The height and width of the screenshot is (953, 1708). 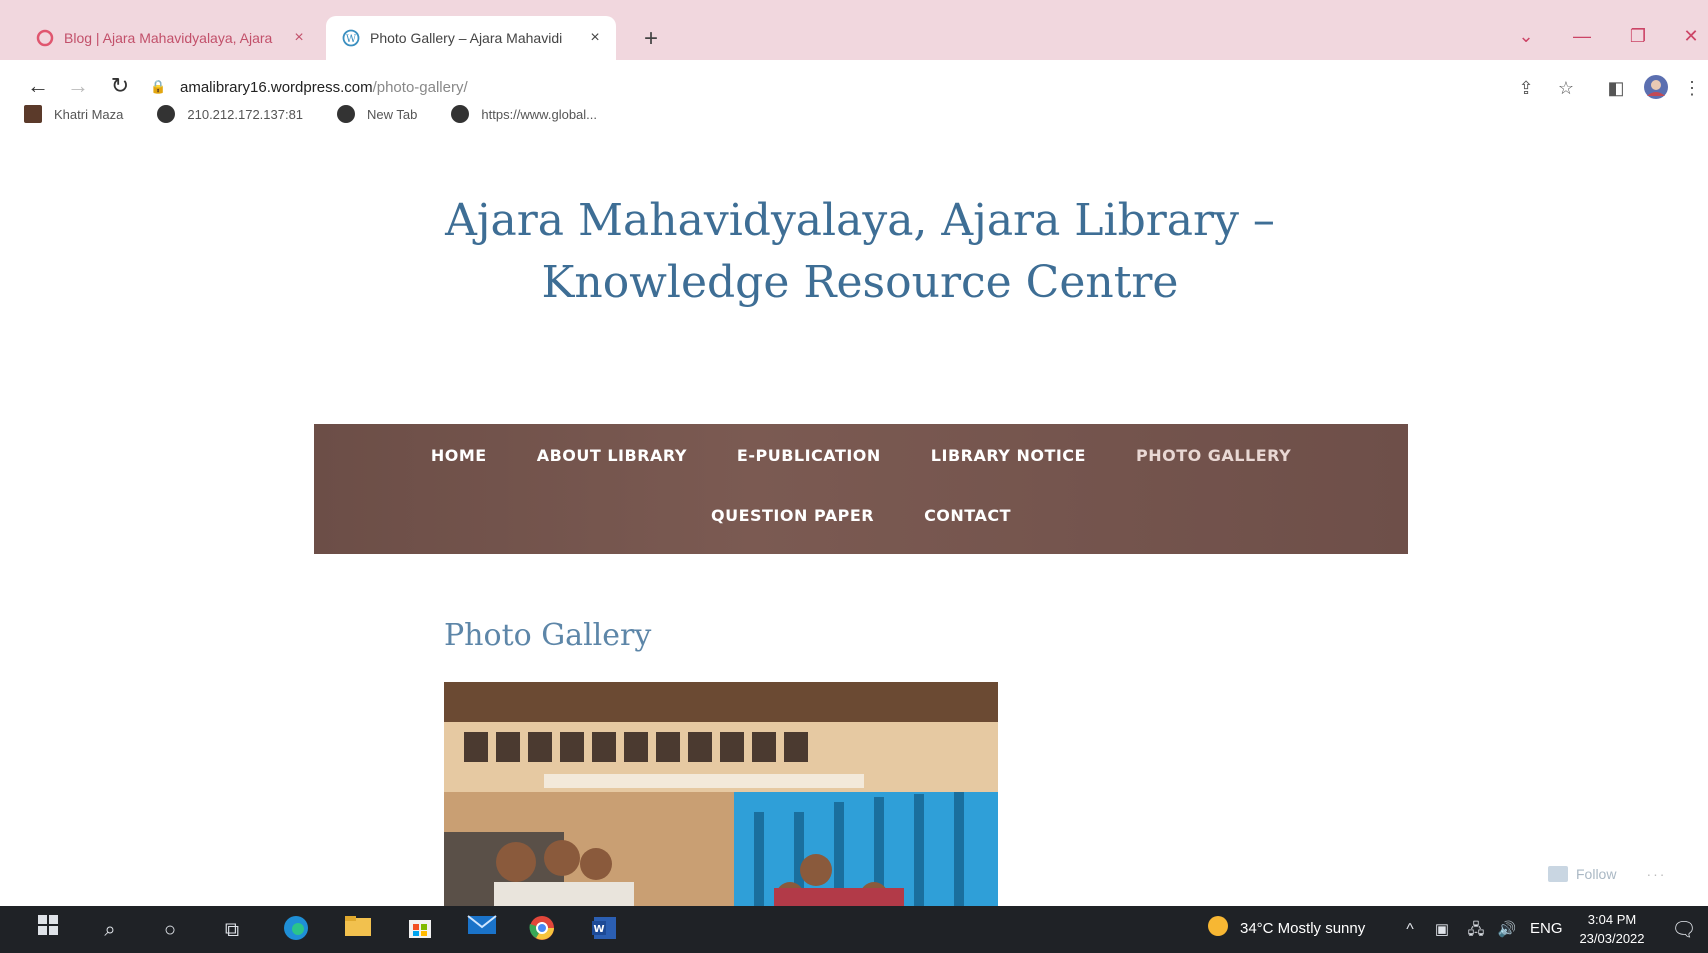 What do you see at coordinates (809, 455) in the screenshot?
I see `nav-e-publication: E-PUBLICATION` at bounding box center [809, 455].